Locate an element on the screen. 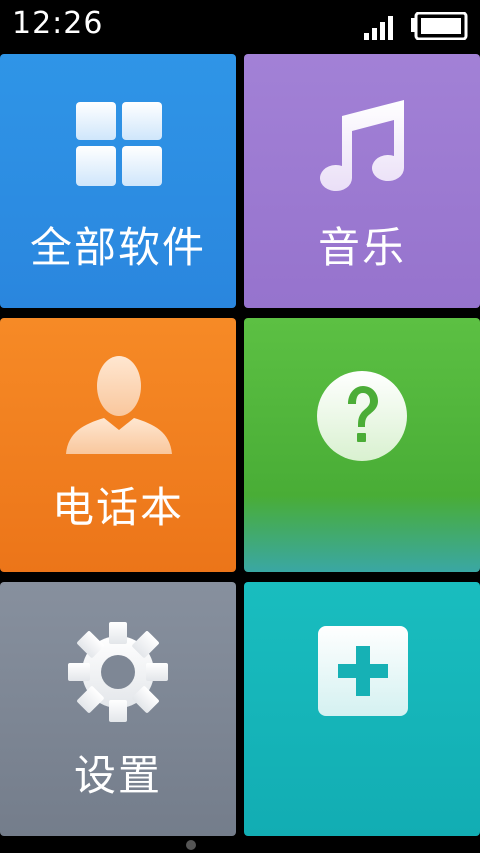 The image size is (480, 853). help-question-icon is located at coordinates (362, 416).